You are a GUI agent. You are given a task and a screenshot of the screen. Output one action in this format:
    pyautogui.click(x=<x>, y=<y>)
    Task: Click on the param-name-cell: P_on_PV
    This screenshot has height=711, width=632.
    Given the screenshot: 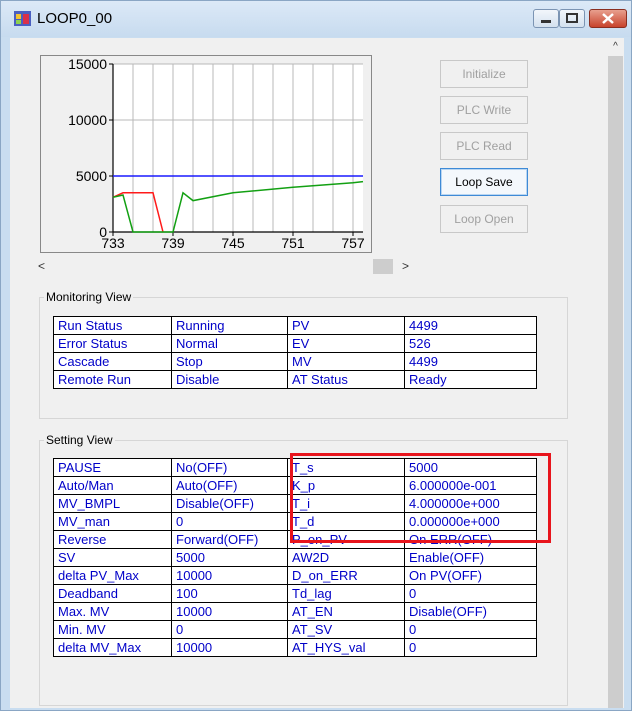 What is the action you would take?
    pyautogui.click(x=346, y=539)
    